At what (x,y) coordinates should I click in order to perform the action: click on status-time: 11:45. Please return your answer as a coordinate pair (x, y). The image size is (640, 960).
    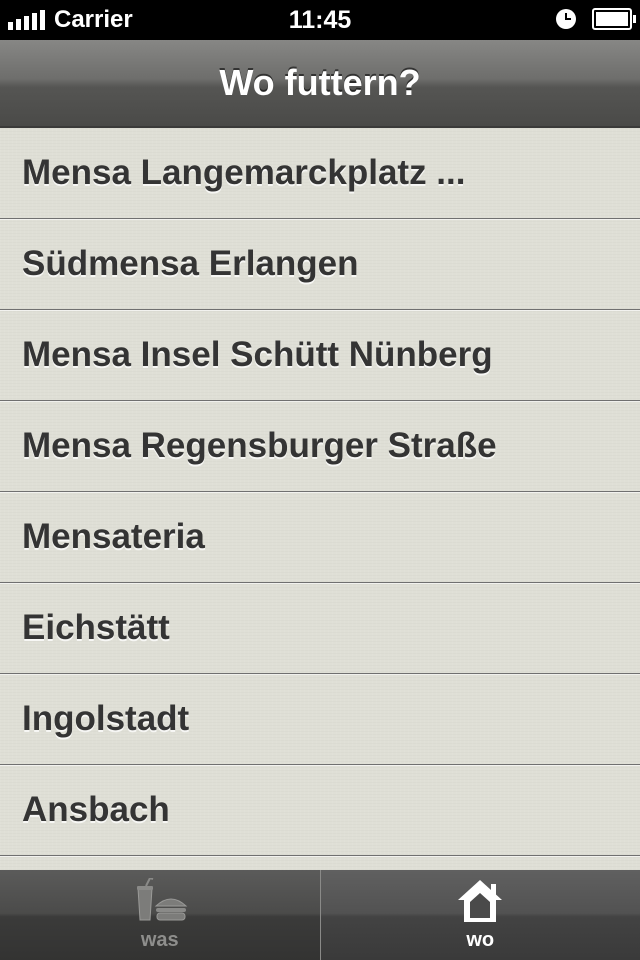
    Looking at the image, I should click on (320, 20).